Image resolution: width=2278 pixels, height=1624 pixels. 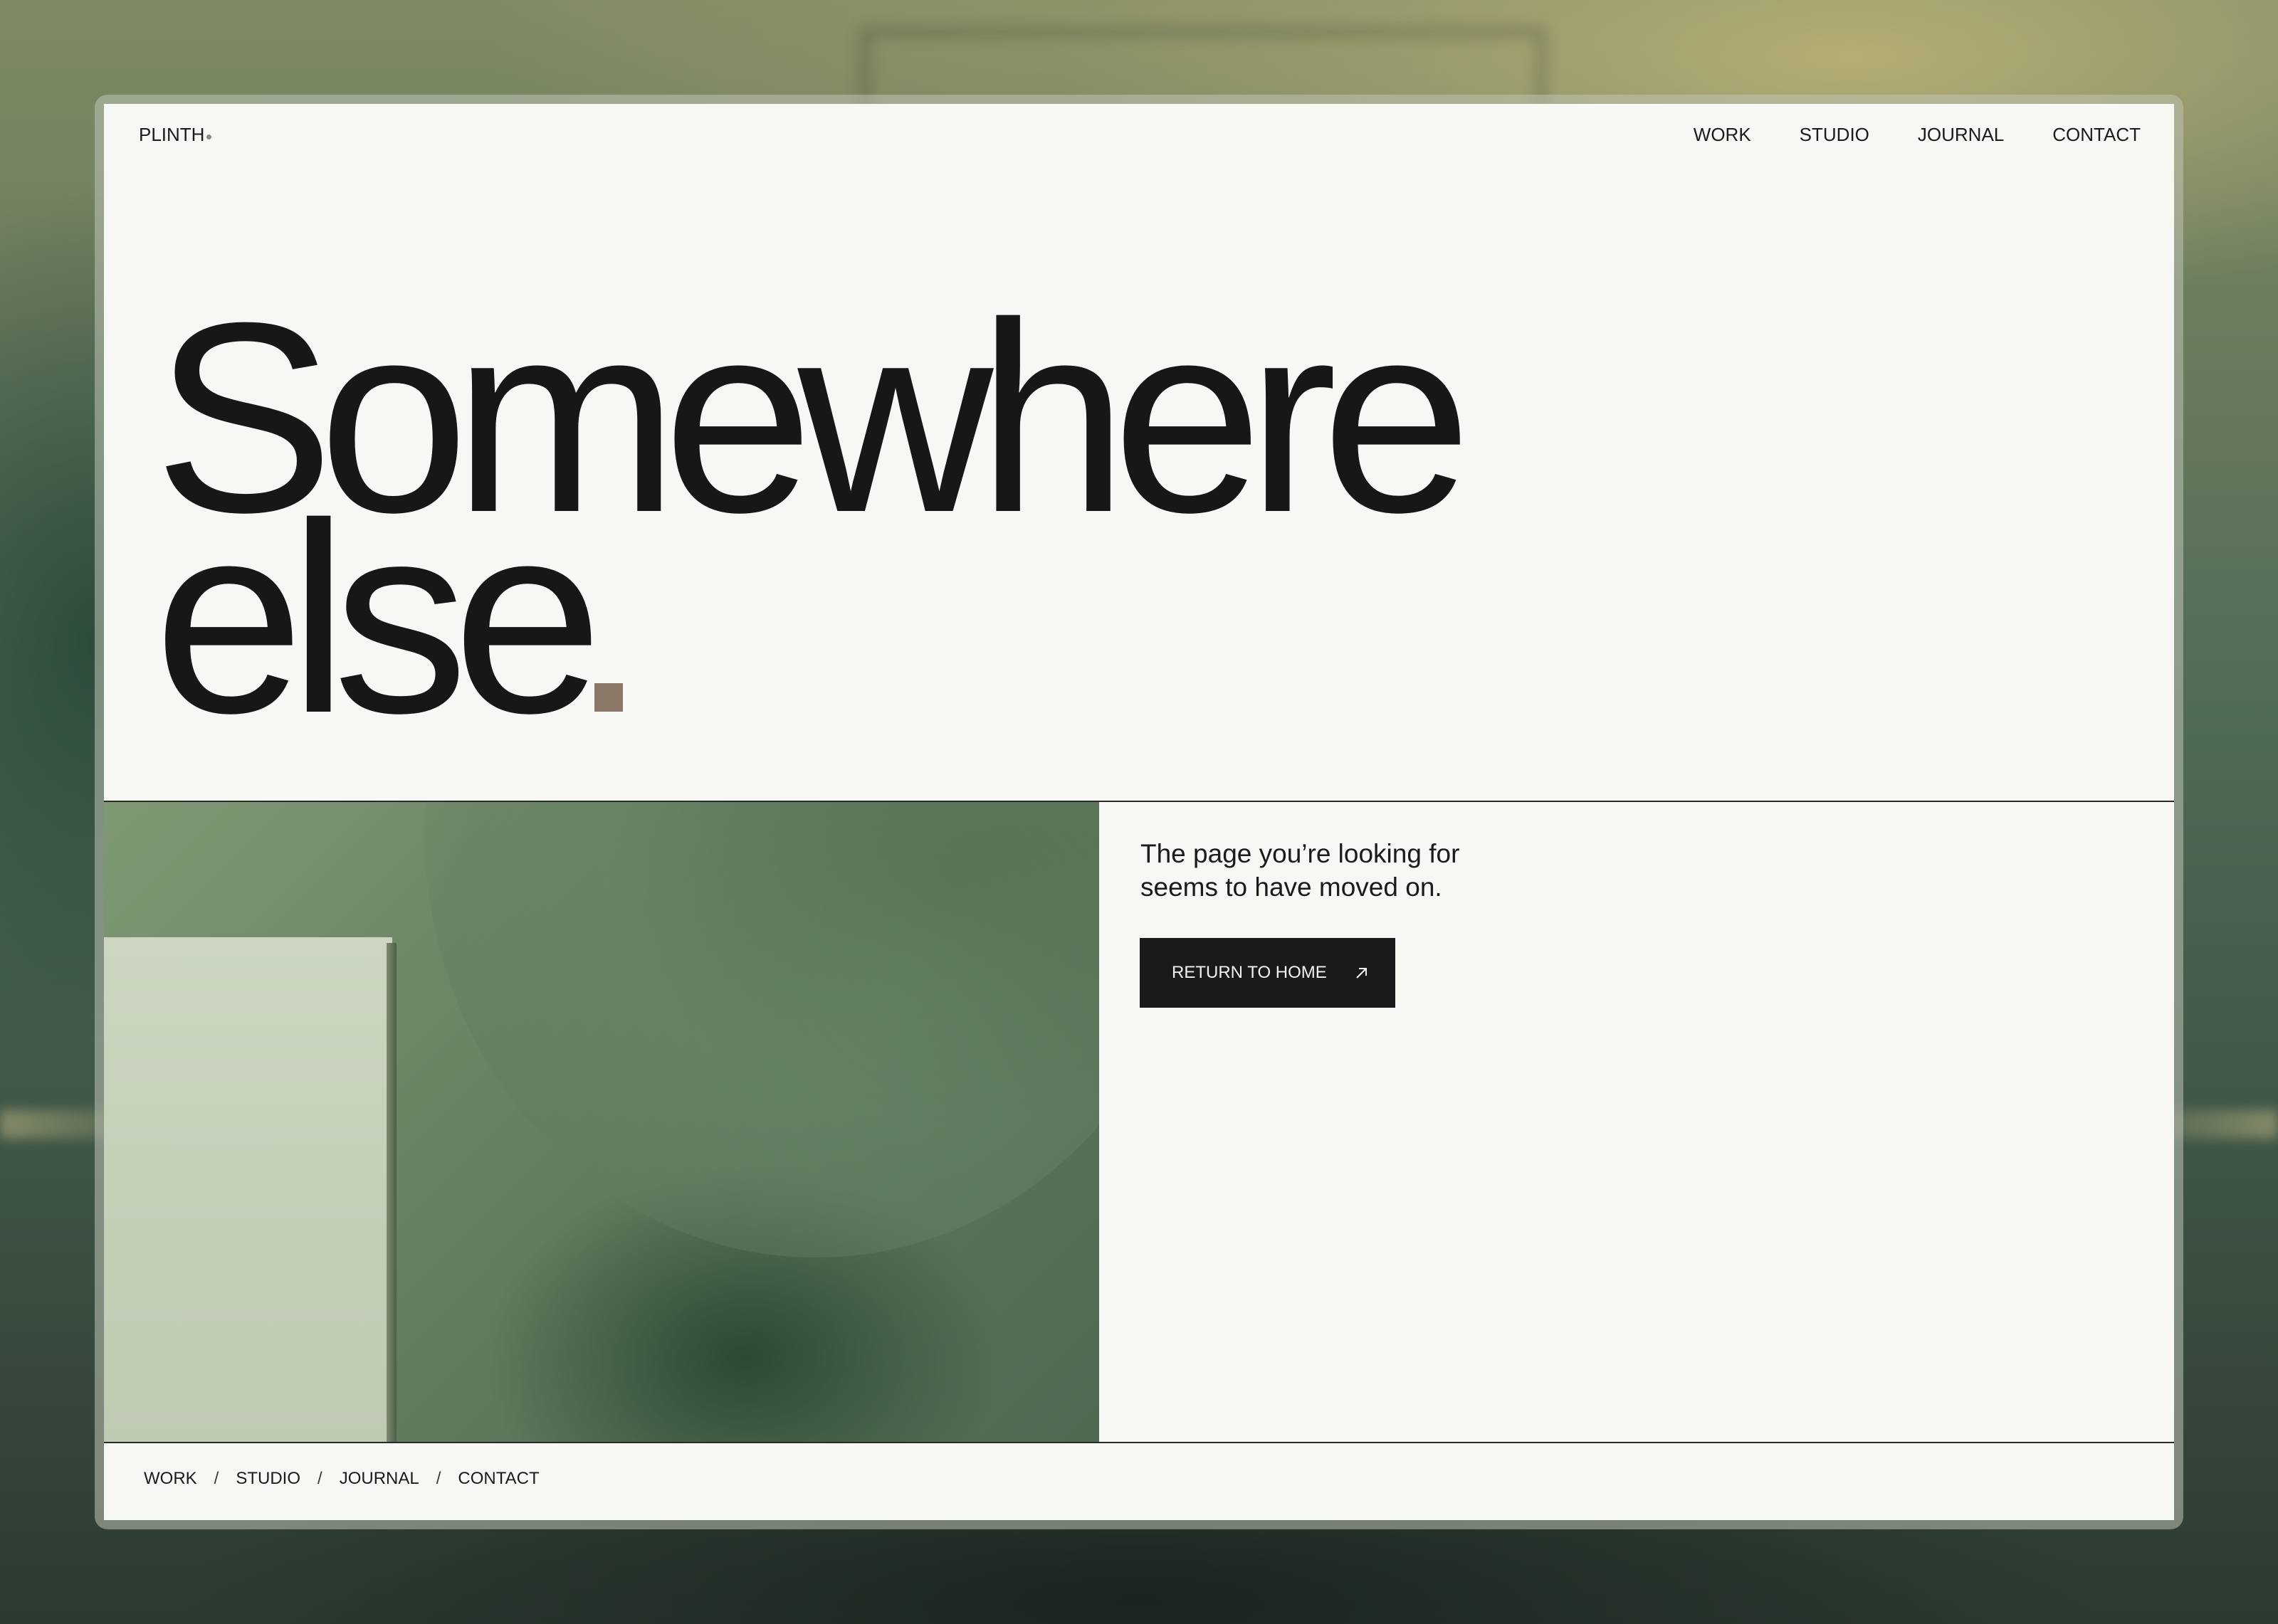 I want to click on image-plinth-edge, so click(x=392, y=1192).